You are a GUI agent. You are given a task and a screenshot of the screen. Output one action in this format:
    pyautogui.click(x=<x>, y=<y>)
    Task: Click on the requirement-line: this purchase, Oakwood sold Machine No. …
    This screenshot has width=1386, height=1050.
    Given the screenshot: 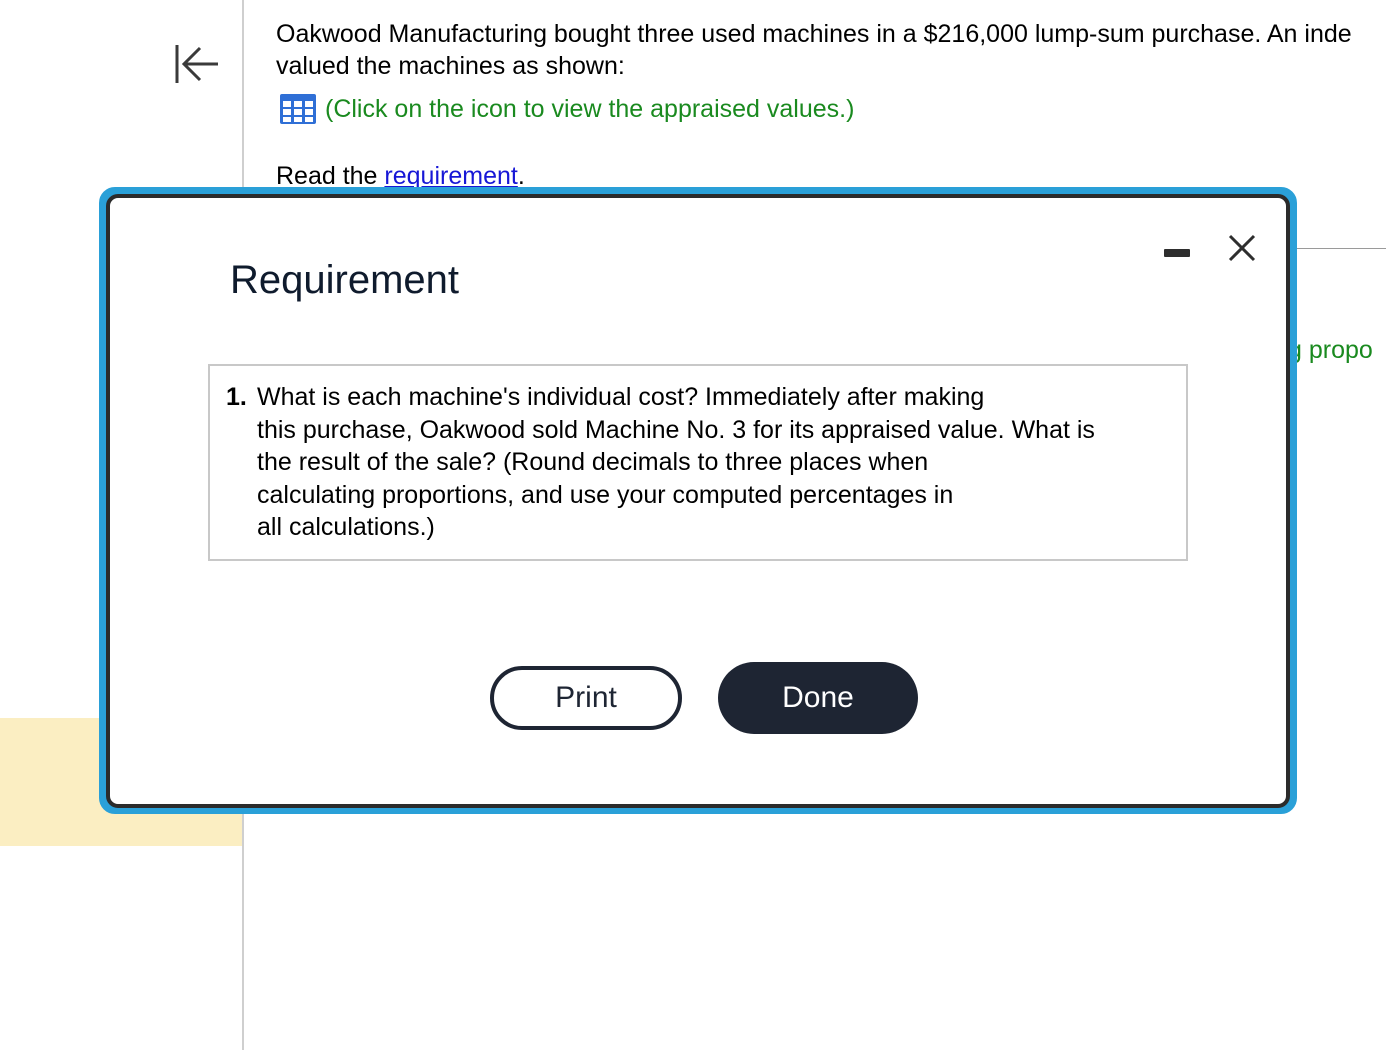 What is the action you would take?
    pyautogui.click(x=676, y=429)
    